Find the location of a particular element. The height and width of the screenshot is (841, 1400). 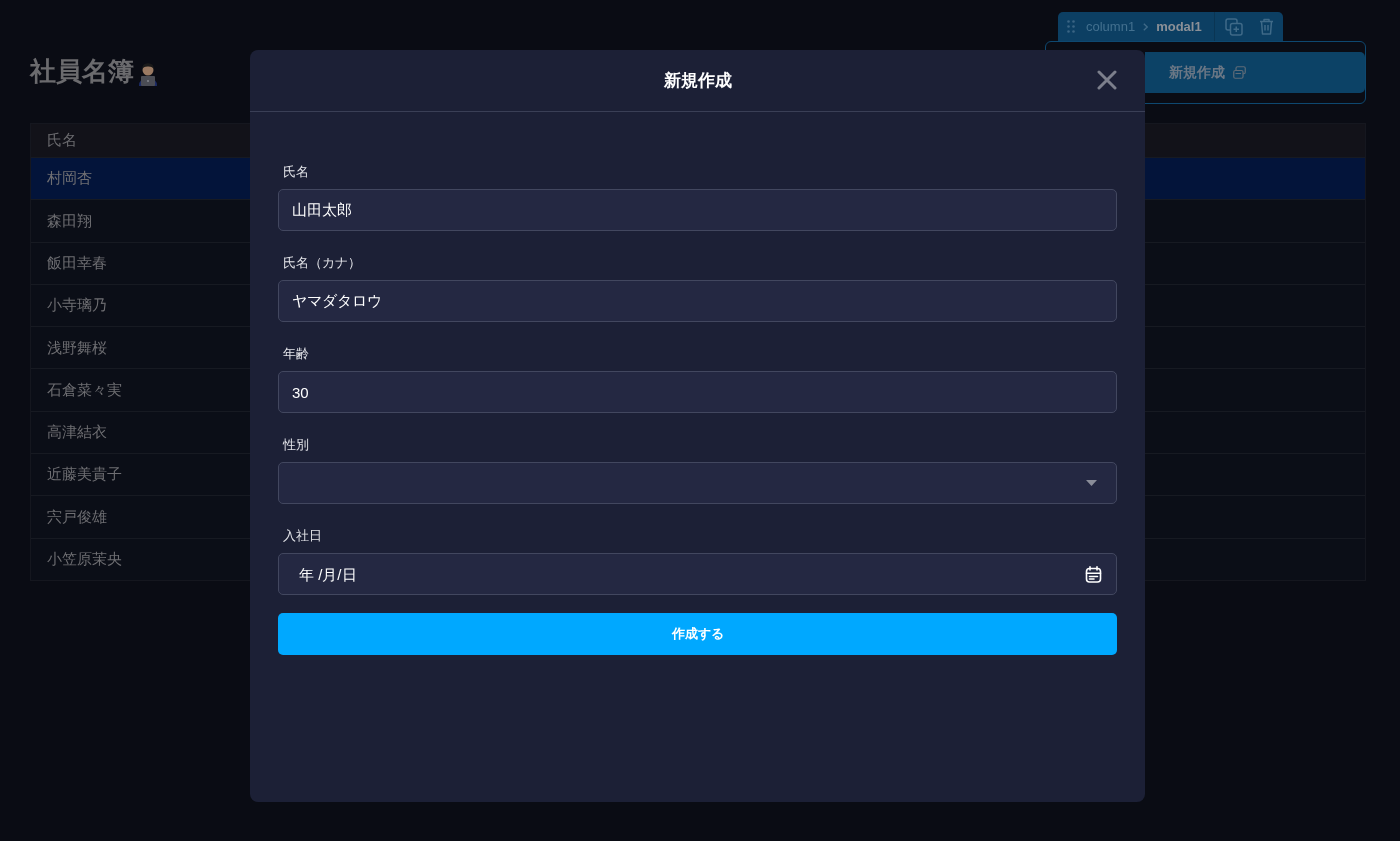

submit-button: 作成する is located at coordinates (697, 634).